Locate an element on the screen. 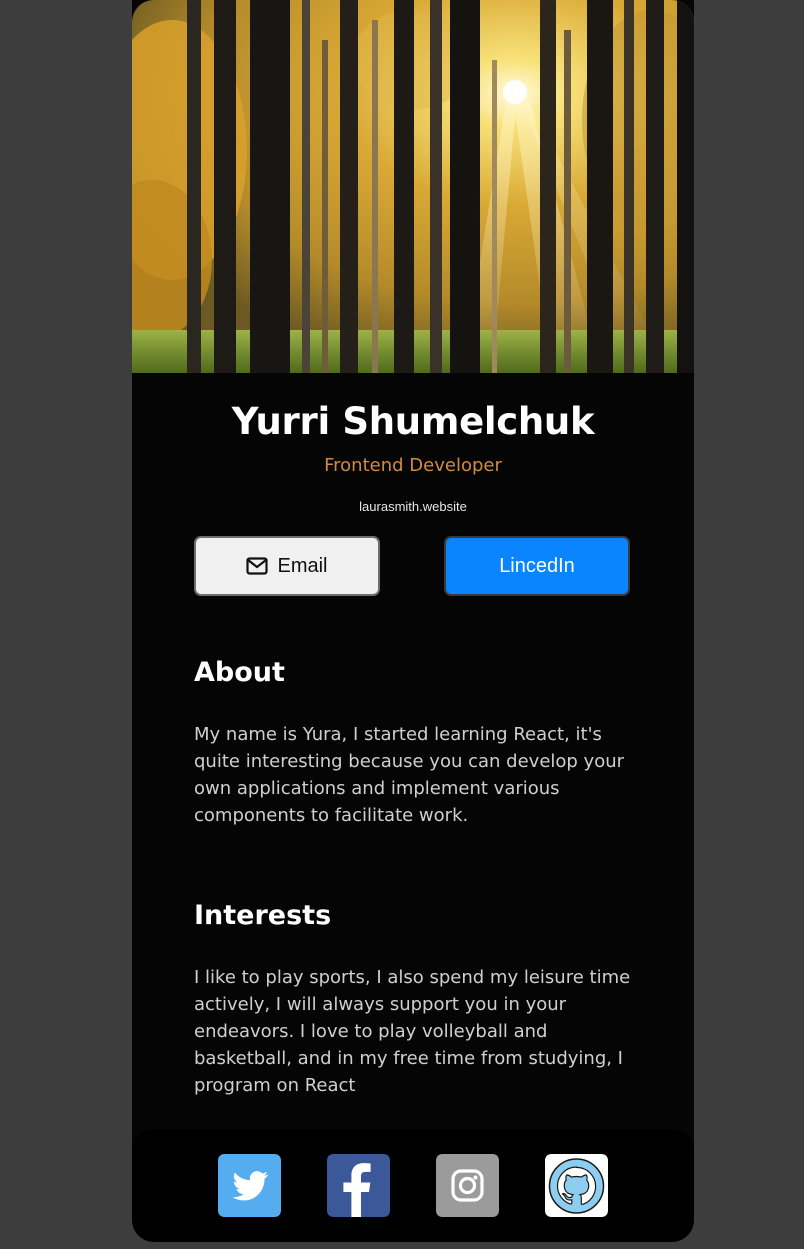  profile-role: Frontend Developer is located at coordinates (413, 465).